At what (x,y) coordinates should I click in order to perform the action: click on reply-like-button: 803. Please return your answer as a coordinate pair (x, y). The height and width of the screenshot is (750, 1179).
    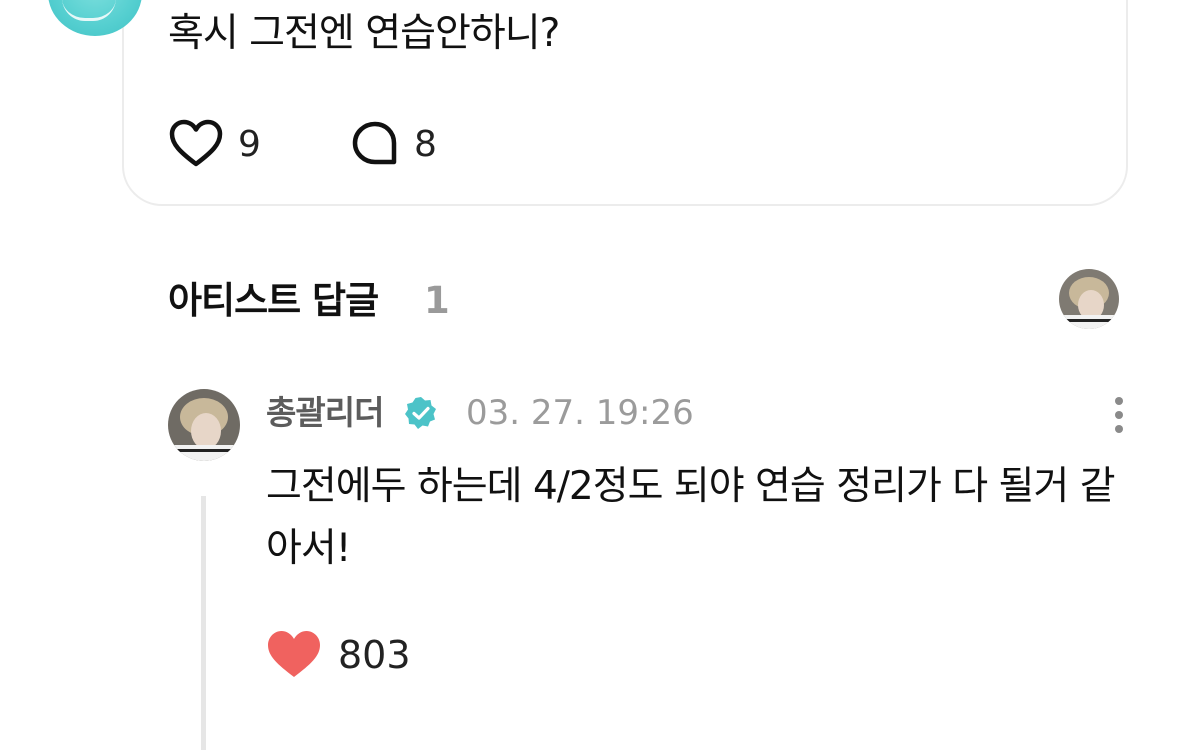
    Looking at the image, I should click on (338, 655).